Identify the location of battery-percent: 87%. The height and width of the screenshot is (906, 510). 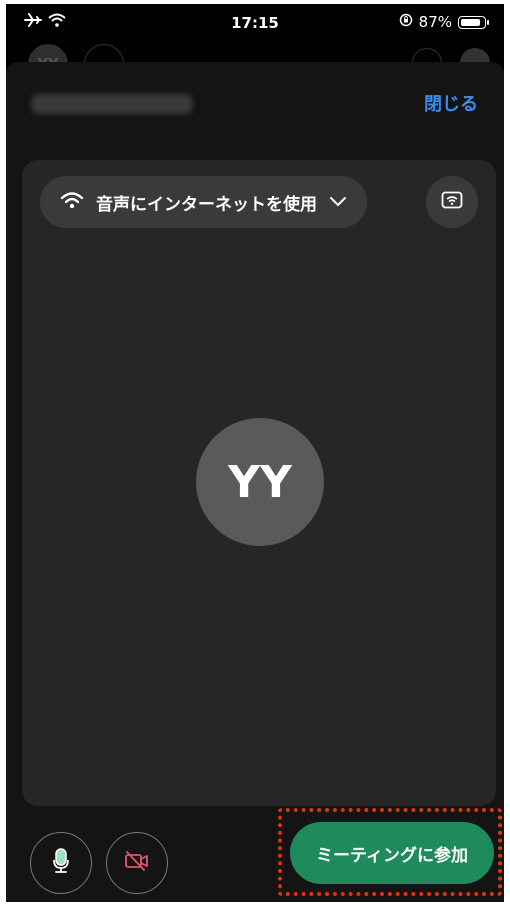
(435, 22).